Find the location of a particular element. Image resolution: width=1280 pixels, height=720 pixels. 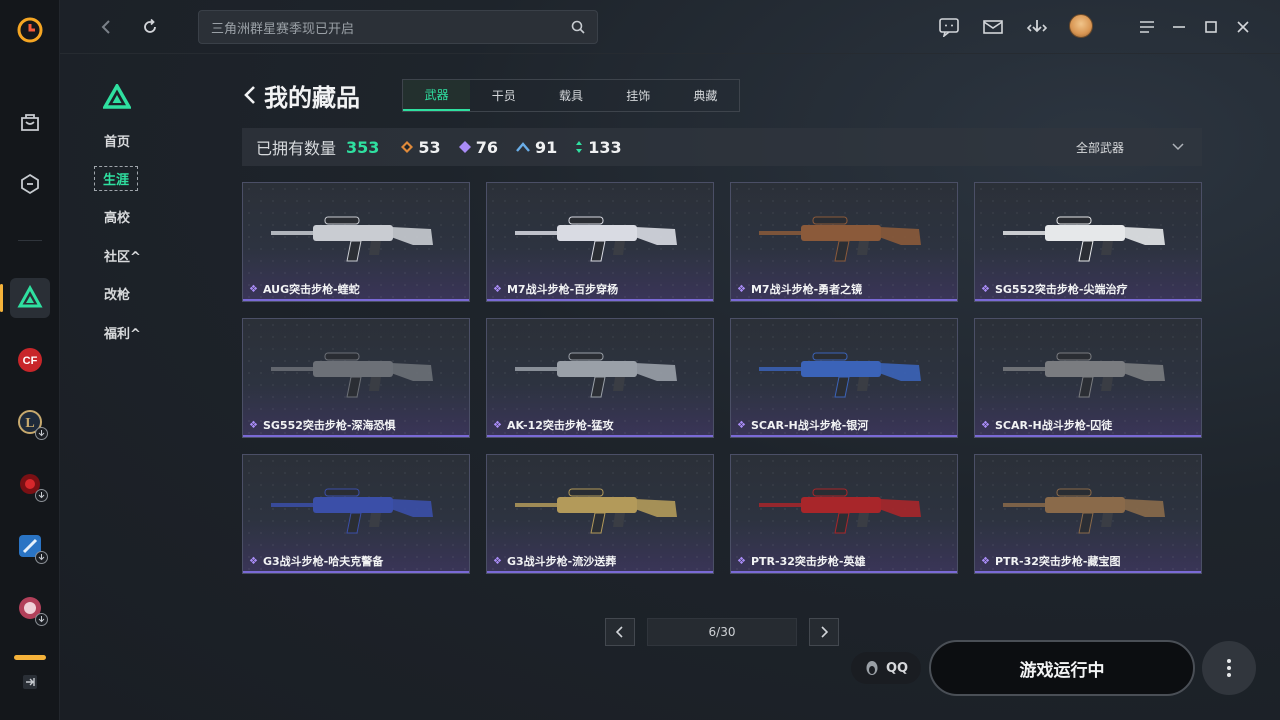

tab-operators: 干员 is located at coordinates (503, 95).